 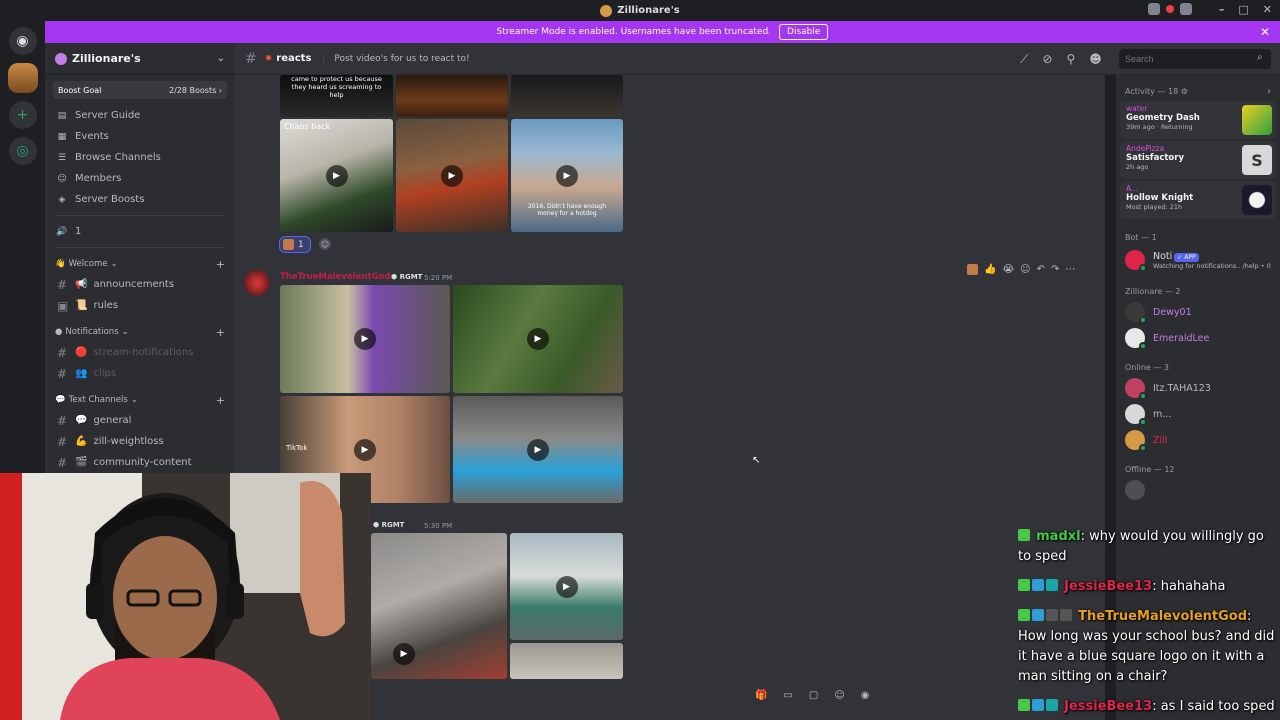 What do you see at coordinates (140, 59) in the screenshot?
I see `server-header: Zillionare's ⌄` at bounding box center [140, 59].